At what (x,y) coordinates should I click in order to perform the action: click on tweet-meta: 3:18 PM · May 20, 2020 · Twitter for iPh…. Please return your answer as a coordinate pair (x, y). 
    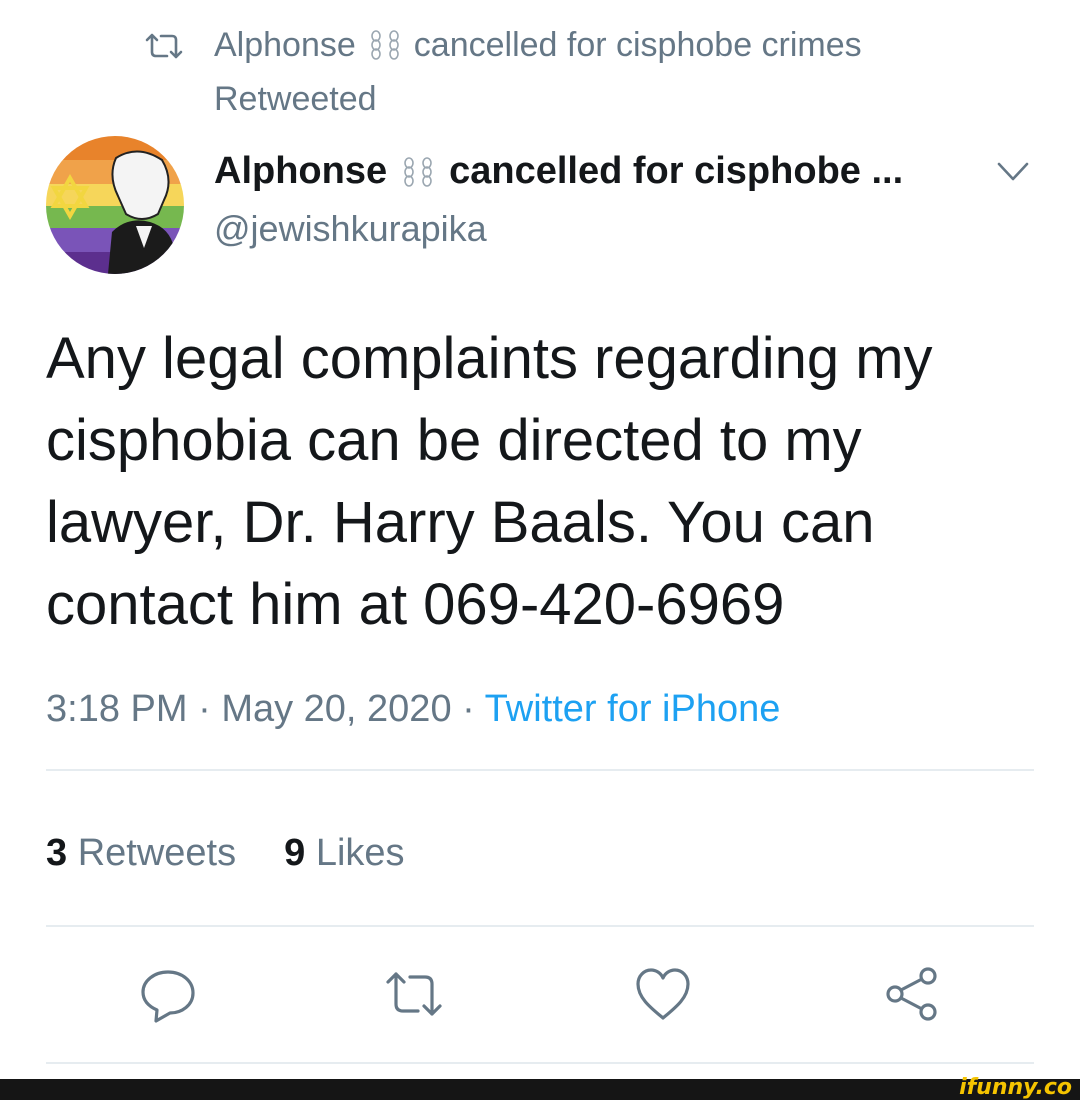
    Looking at the image, I should click on (413, 709).